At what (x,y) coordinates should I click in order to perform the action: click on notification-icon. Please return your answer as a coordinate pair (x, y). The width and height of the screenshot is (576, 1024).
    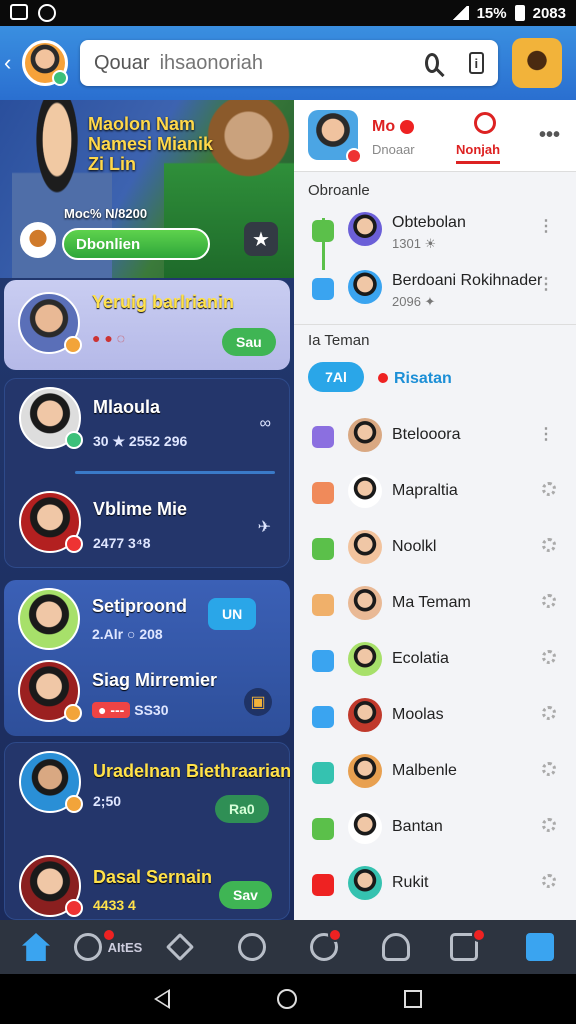
    Looking at the image, I should click on (485, 123).